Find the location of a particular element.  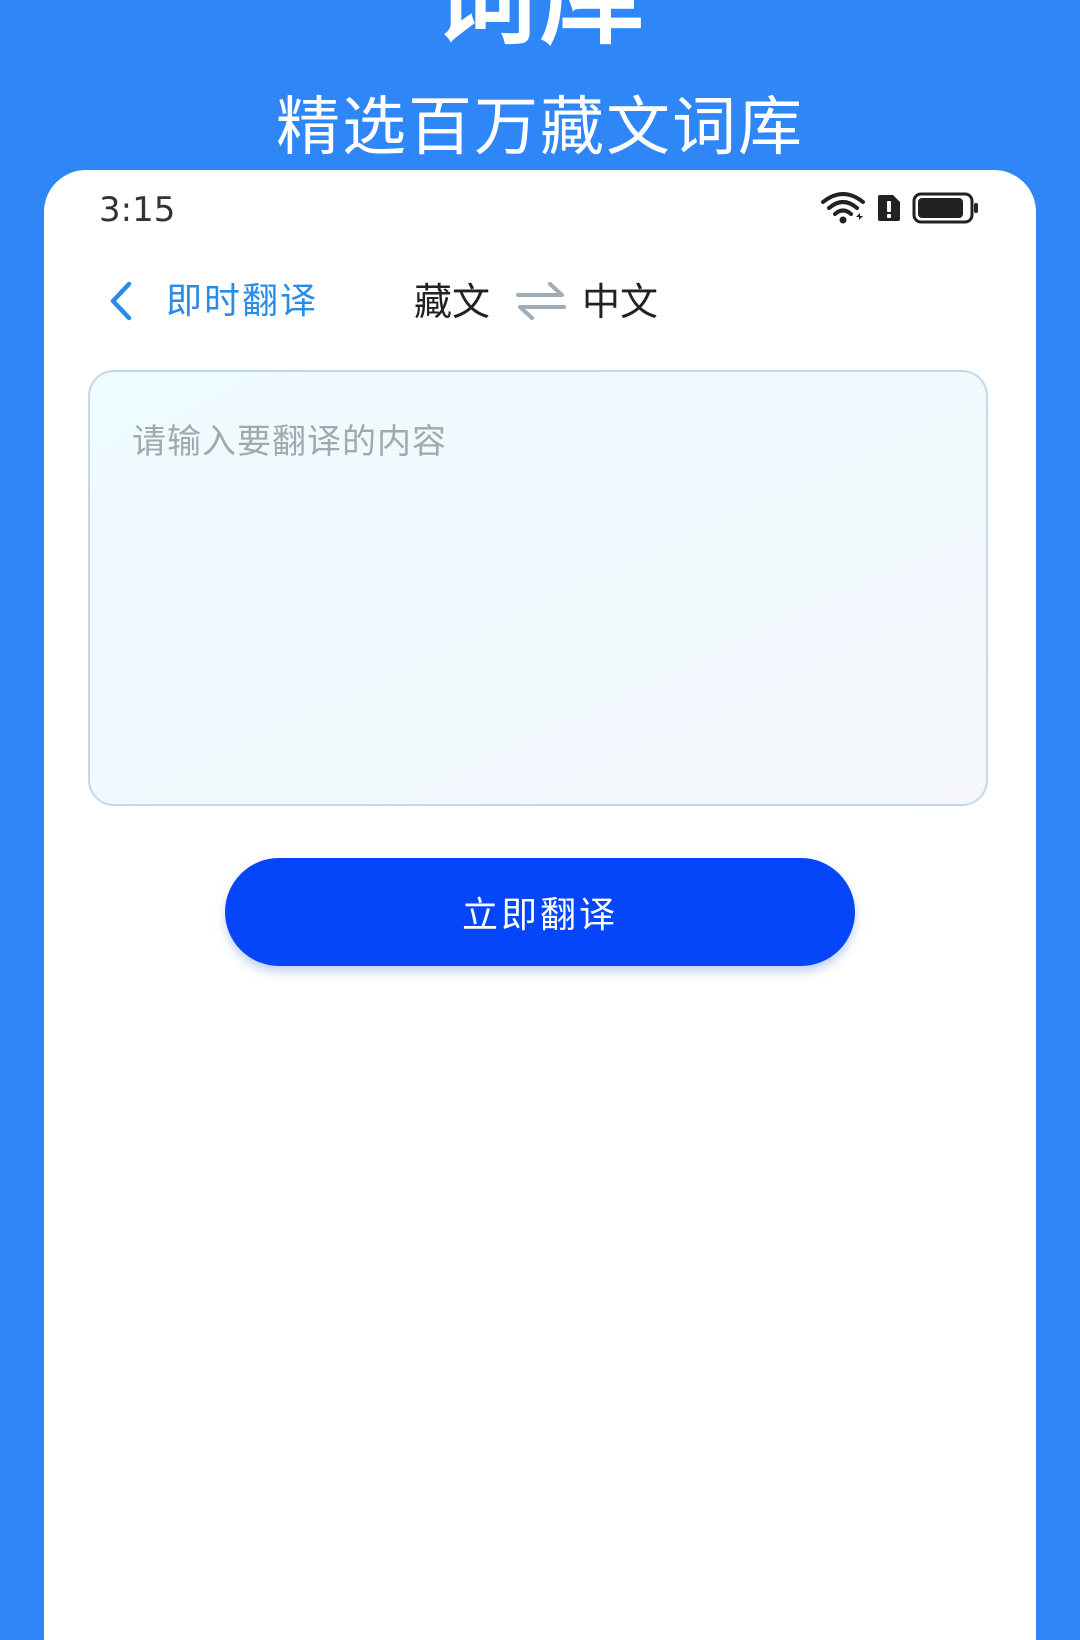

promo-title: 词库 is located at coordinates (540, 29).